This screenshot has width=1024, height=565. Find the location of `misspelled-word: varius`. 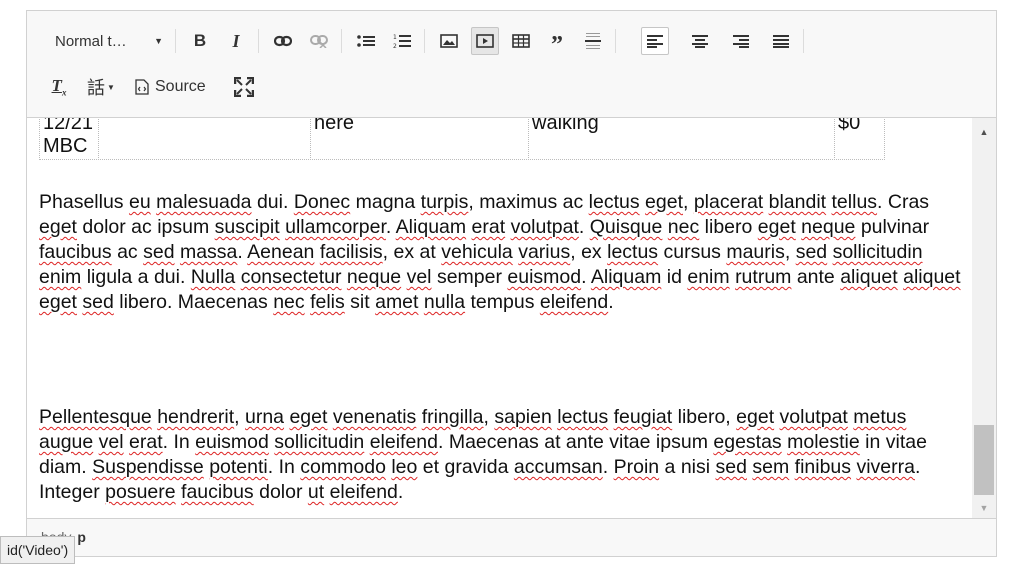

misspelled-word: varius is located at coordinates (544, 252).